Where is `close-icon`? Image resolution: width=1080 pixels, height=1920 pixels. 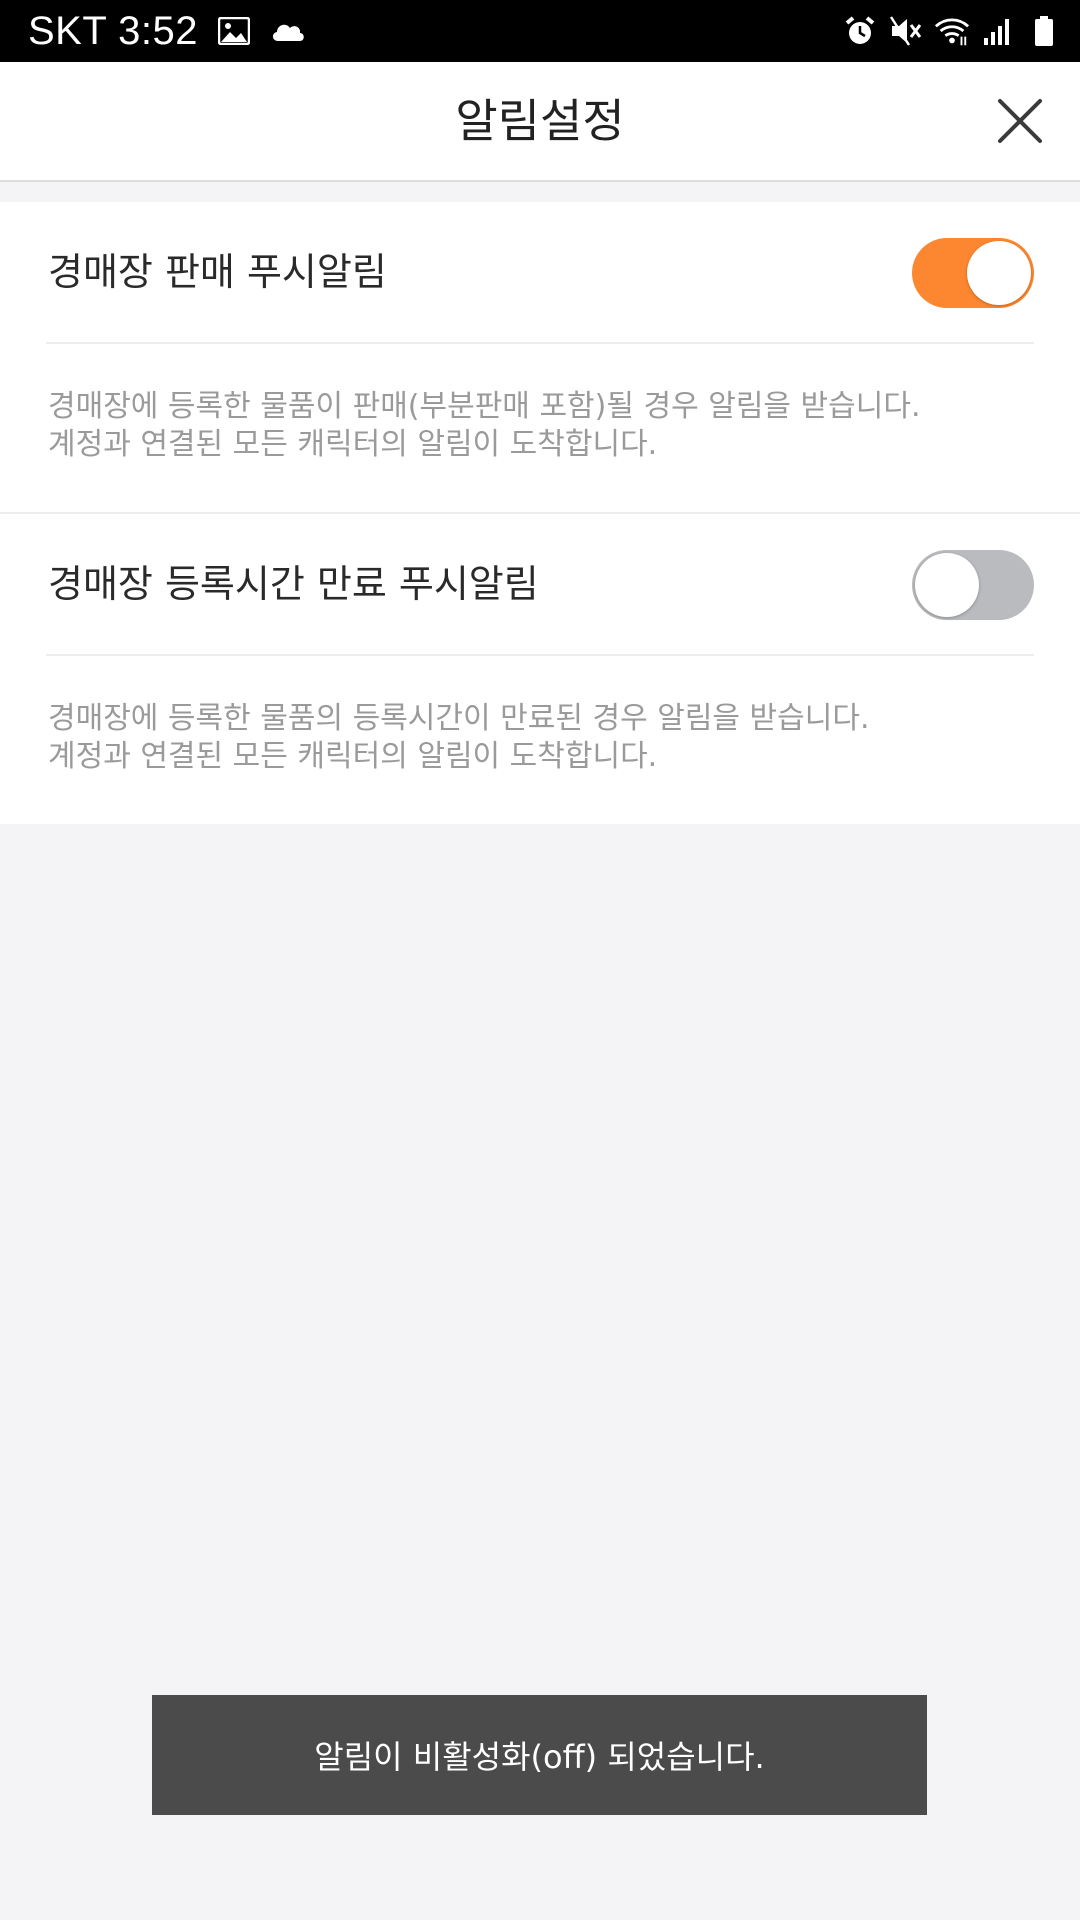
close-icon is located at coordinates (1020, 121).